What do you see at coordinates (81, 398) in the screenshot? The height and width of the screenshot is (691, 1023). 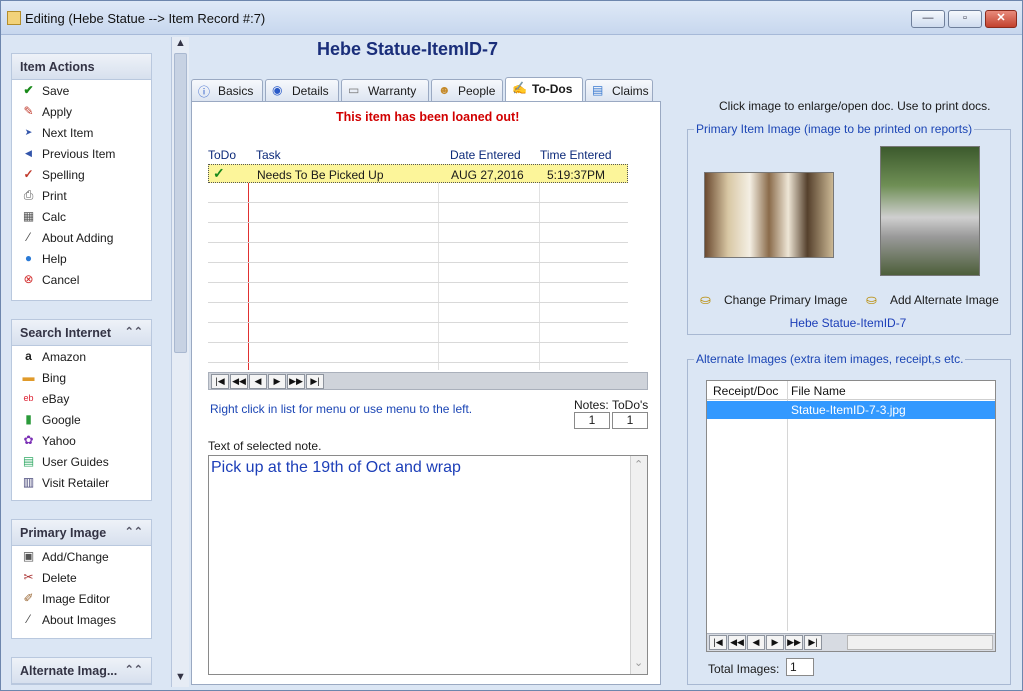 I see `ebay-link: eb eBay` at bounding box center [81, 398].